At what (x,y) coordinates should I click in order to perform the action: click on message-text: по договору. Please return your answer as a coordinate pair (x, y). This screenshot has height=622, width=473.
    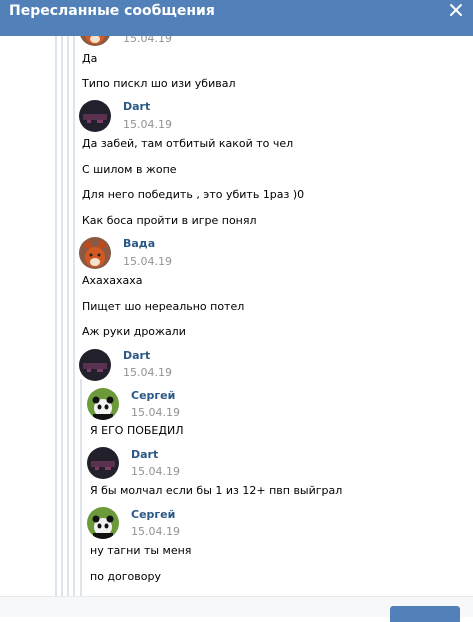
    Looking at the image, I should click on (125, 576).